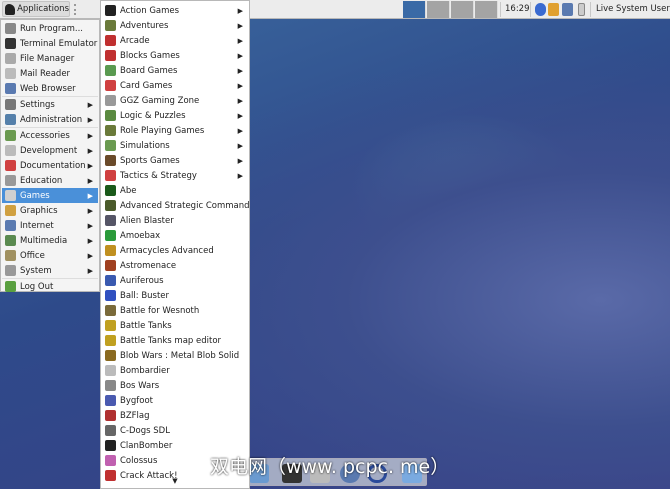  What do you see at coordinates (175, 280) in the screenshot?
I see `menu-item-auriferous: Auriferous` at bounding box center [175, 280].